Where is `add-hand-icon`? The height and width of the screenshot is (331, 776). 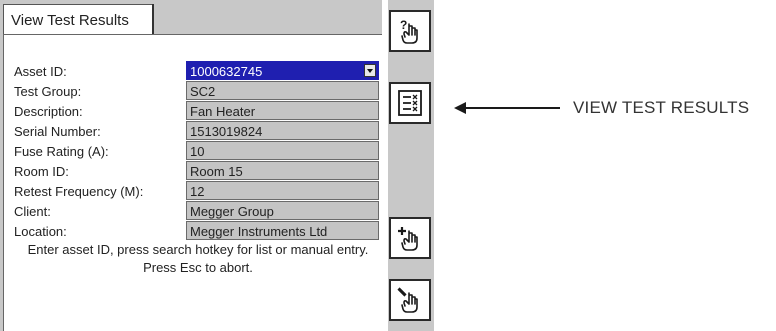
add-hand-icon is located at coordinates (408, 239).